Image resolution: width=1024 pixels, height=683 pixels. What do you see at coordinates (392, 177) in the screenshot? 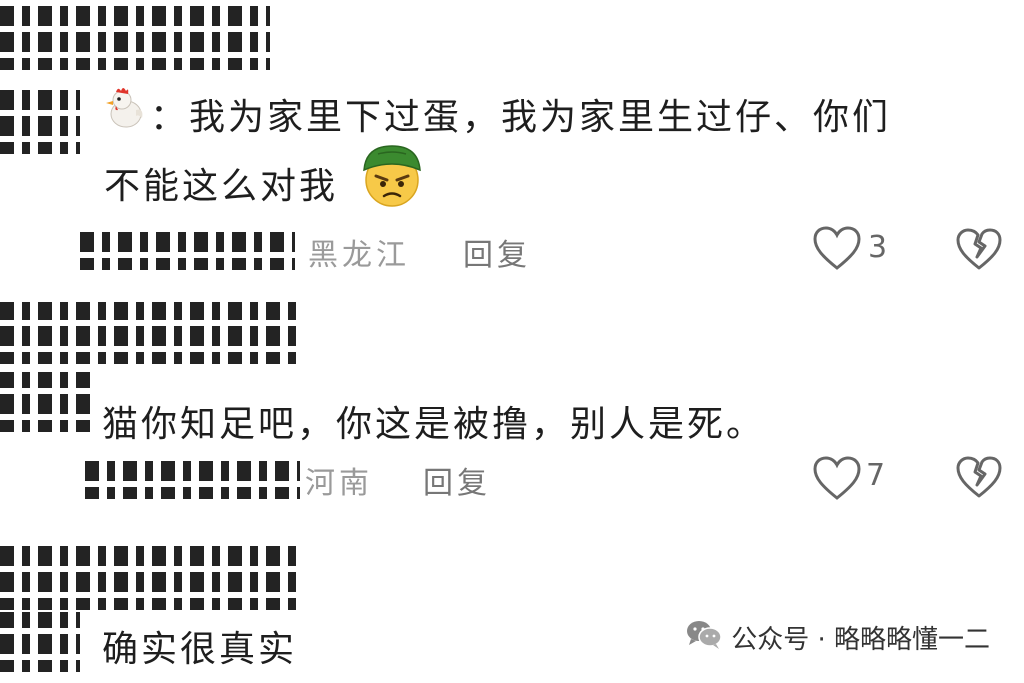
I see `angry-face-green-hat-emoji-icon` at bounding box center [392, 177].